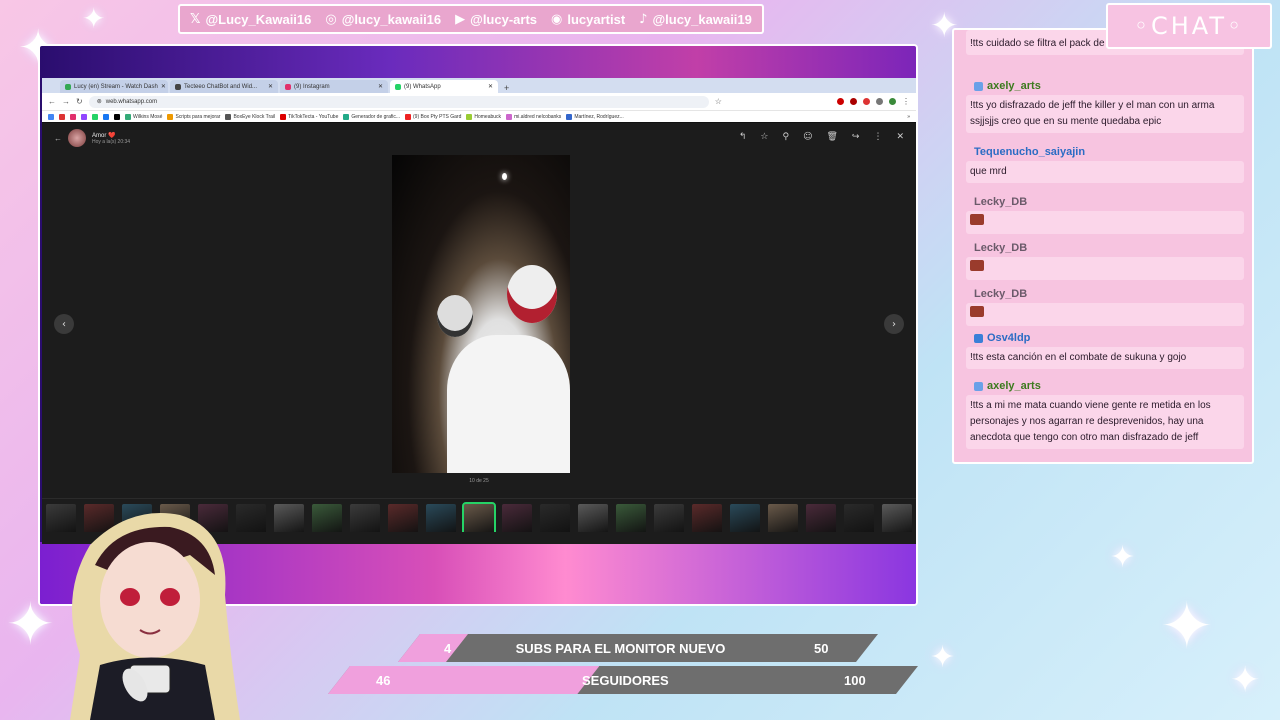 Image resolution: width=1280 pixels, height=720 pixels. Describe the element at coordinates (718, 101) in the screenshot. I see `bookmark-star-icon: ☆` at that location.